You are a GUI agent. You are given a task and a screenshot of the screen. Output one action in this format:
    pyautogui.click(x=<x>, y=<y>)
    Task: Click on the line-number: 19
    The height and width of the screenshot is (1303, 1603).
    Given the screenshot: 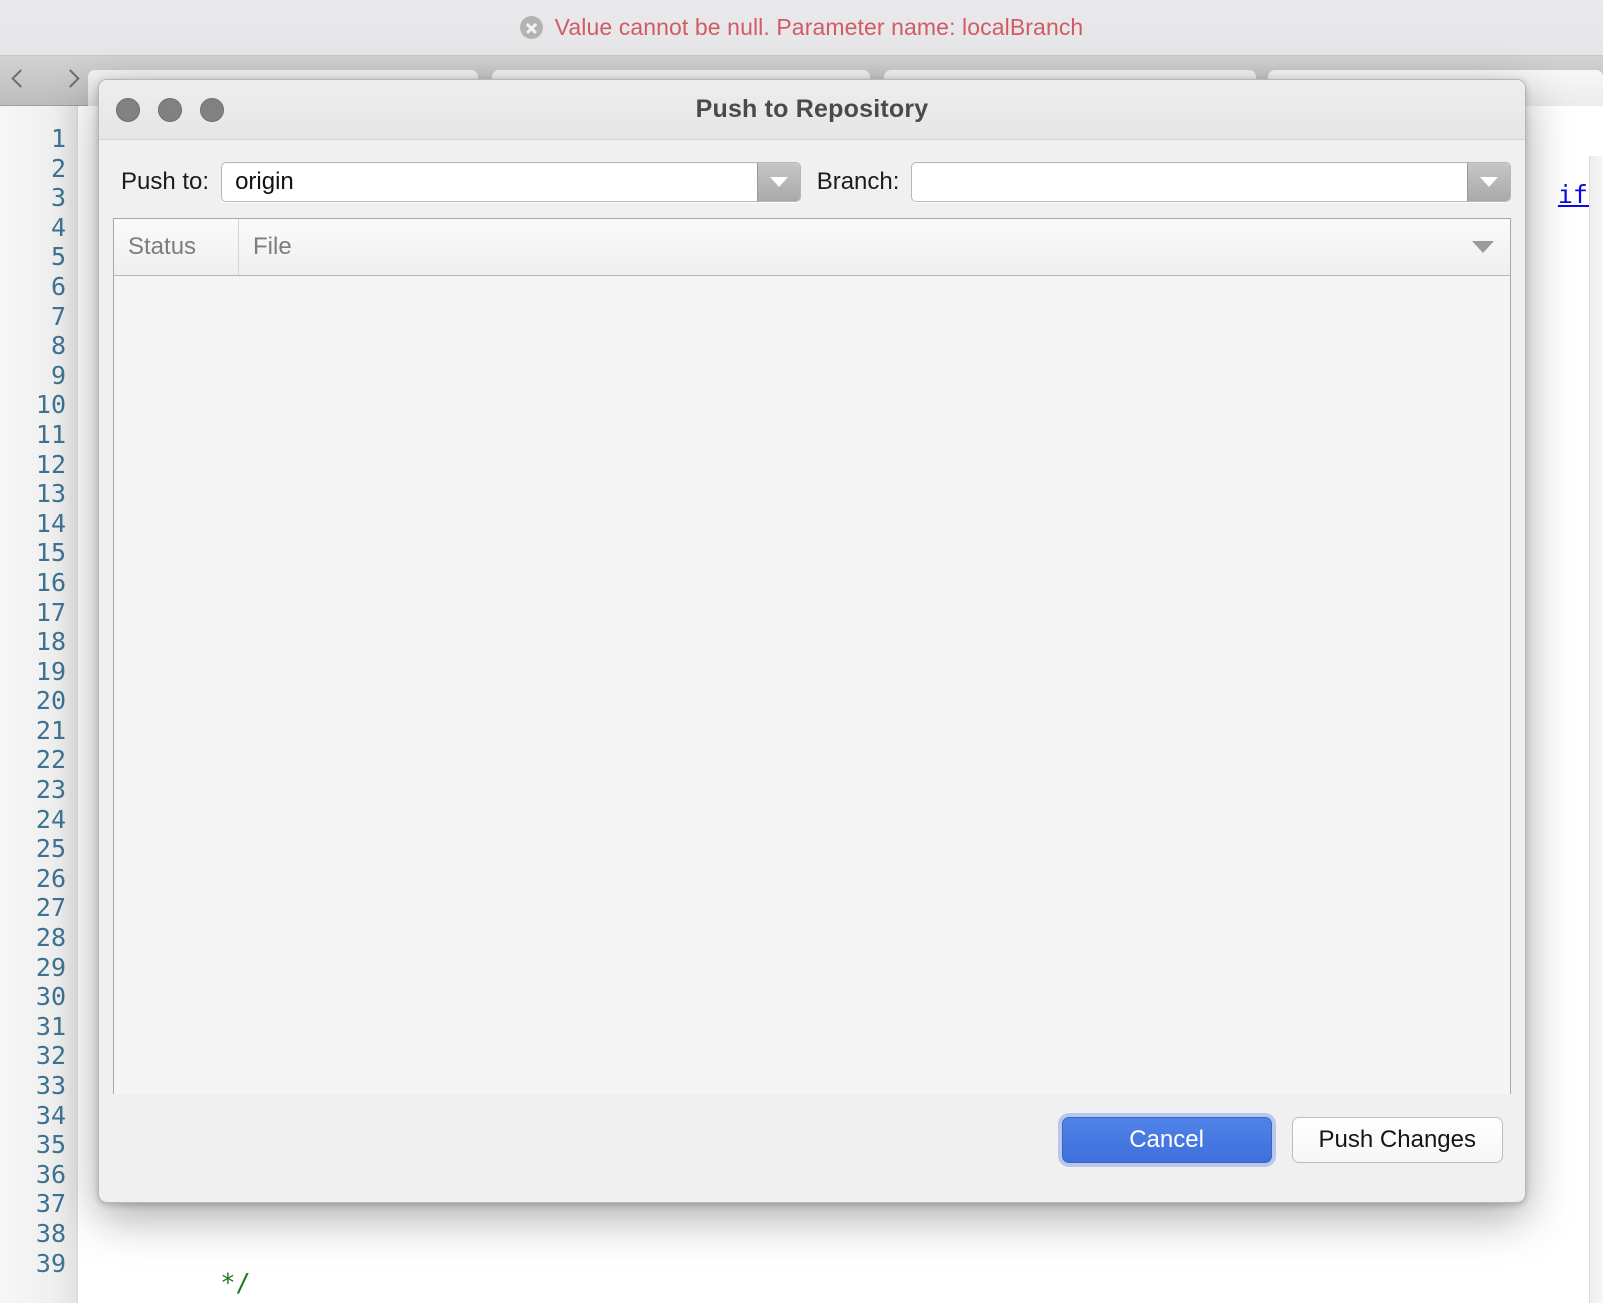 What is the action you would take?
    pyautogui.click(x=50, y=671)
    